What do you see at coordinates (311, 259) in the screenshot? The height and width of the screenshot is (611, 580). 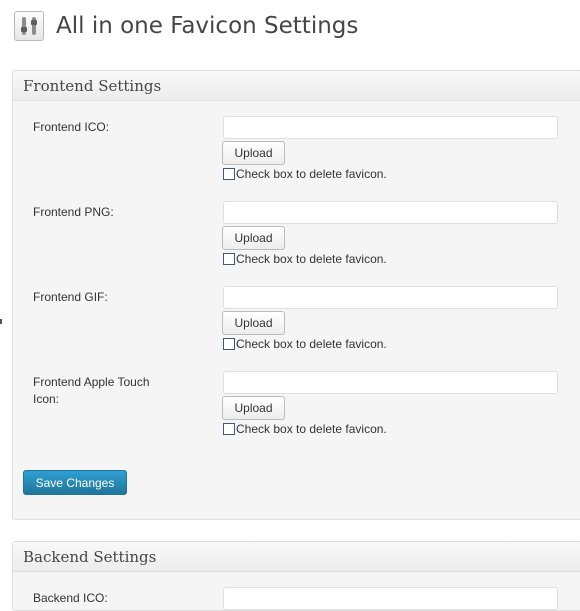 I see `frontend-png-delete-label: Check box to delete favicon.` at bounding box center [311, 259].